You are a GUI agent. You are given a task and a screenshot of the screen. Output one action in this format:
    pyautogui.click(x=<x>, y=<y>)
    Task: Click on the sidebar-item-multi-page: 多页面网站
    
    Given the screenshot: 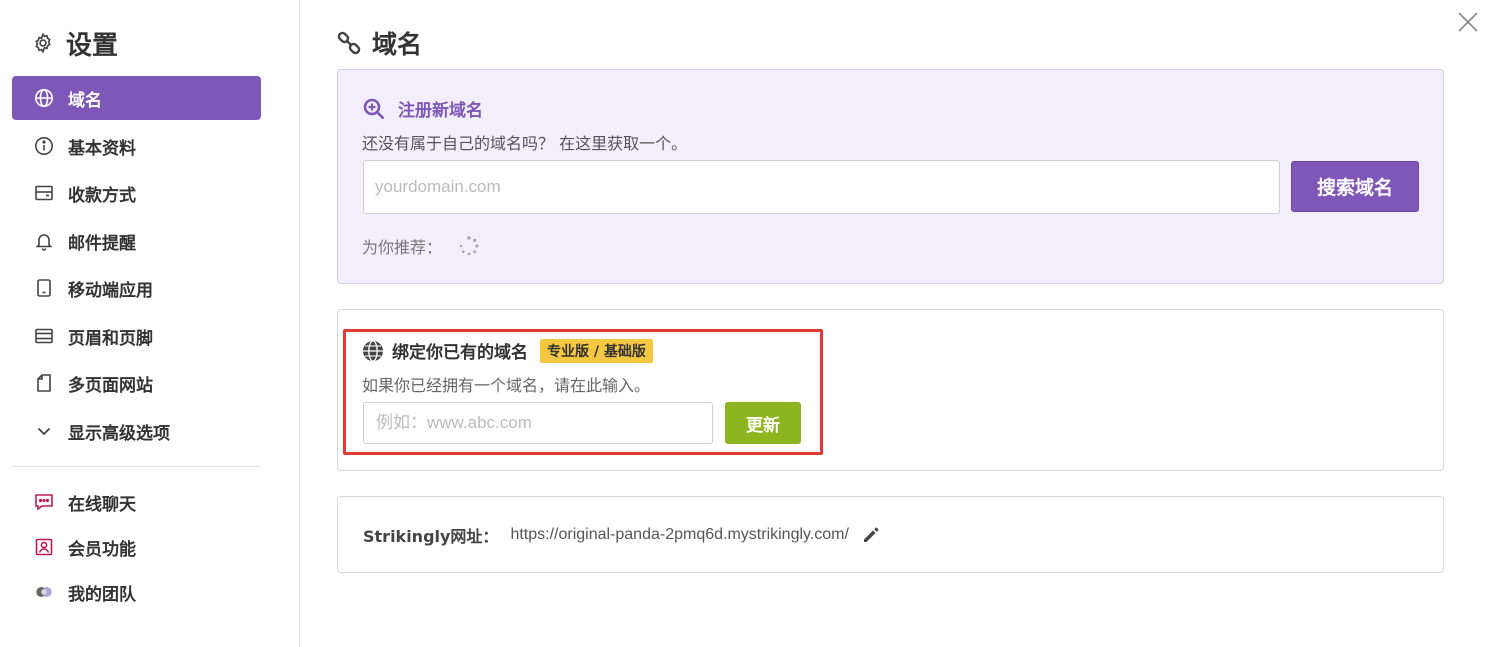 What is the action you would take?
    pyautogui.click(x=136, y=383)
    